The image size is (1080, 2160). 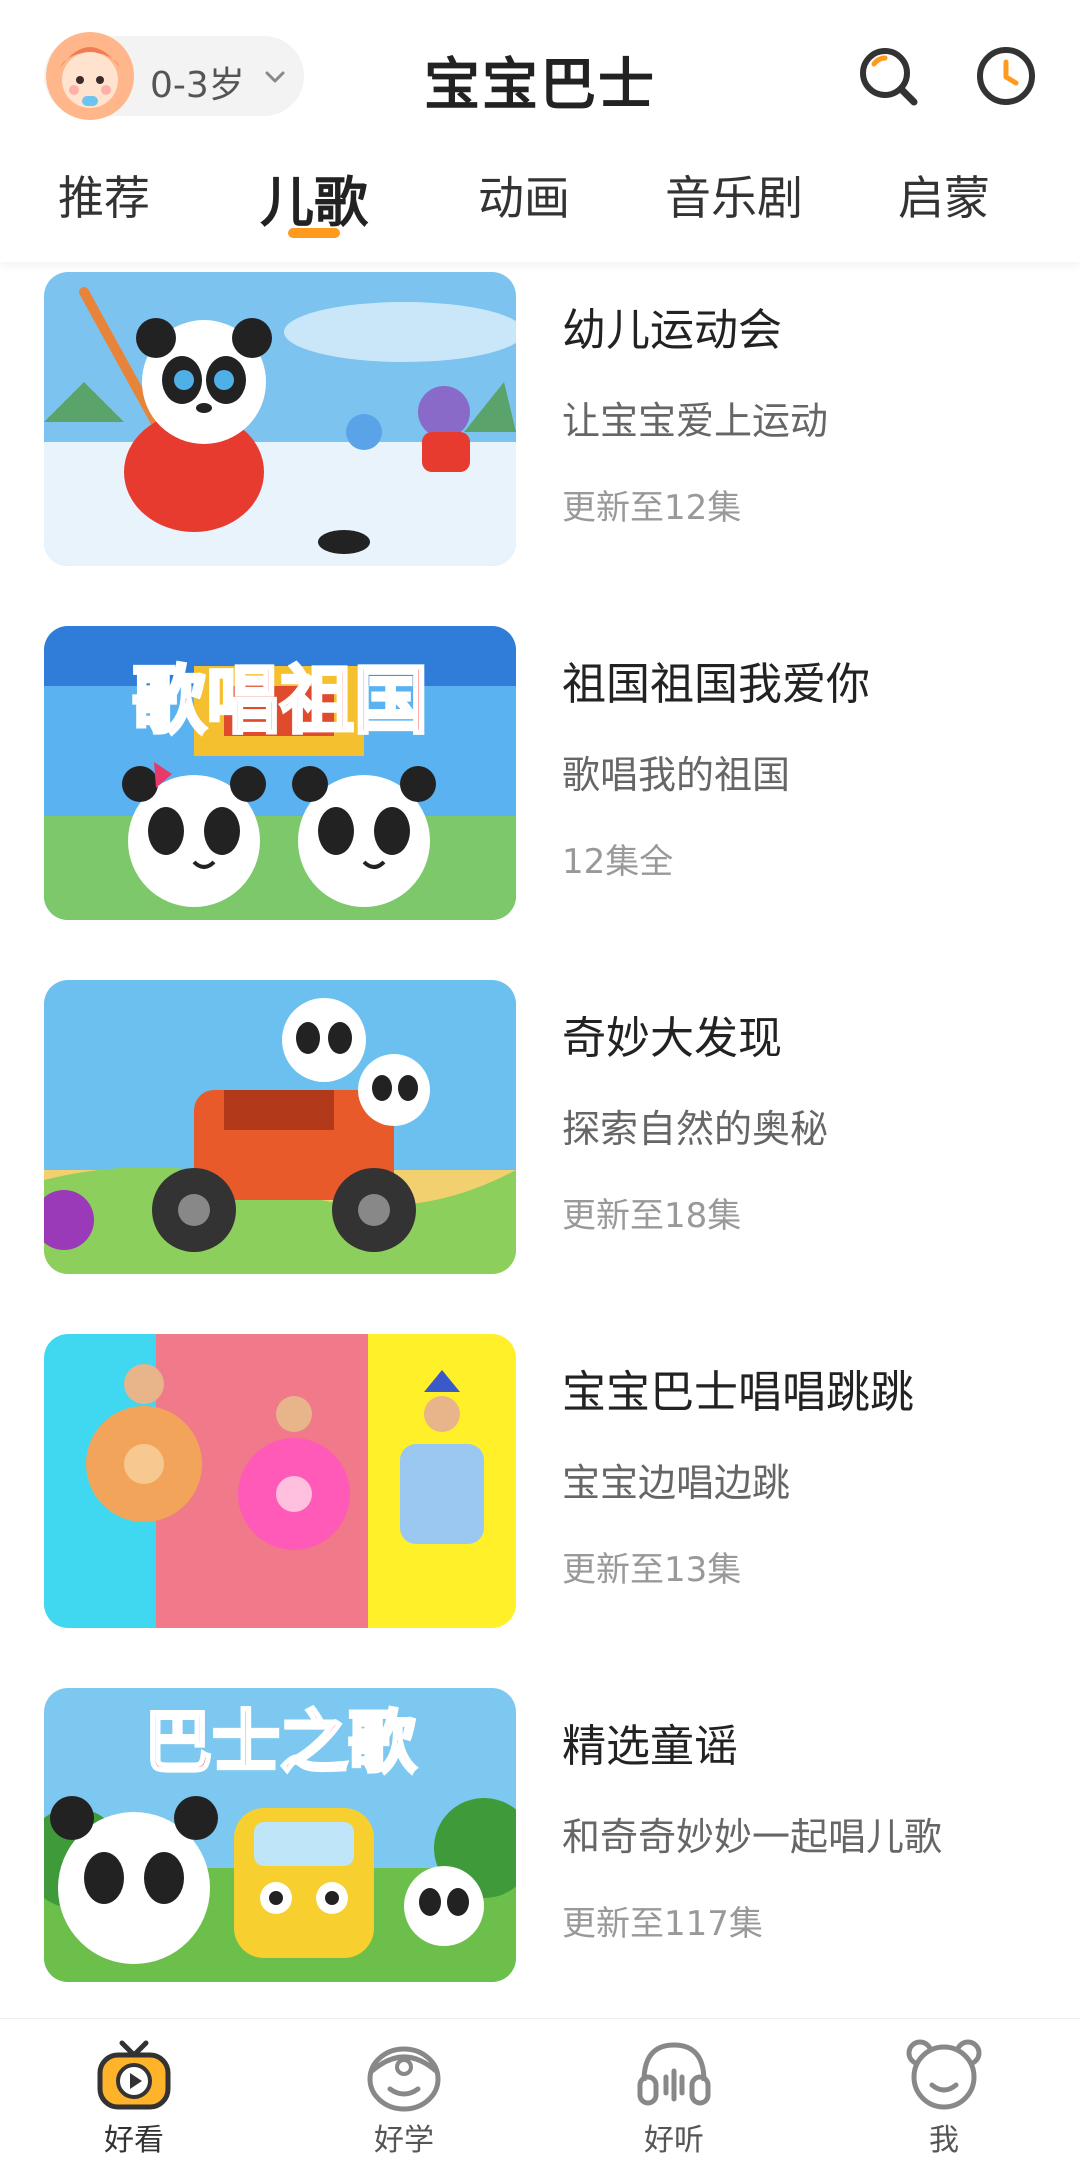 What do you see at coordinates (738, 1392) in the screenshot?
I see `item-title: 宝宝巴士唱唱跳跳` at bounding box center [738, 1392].